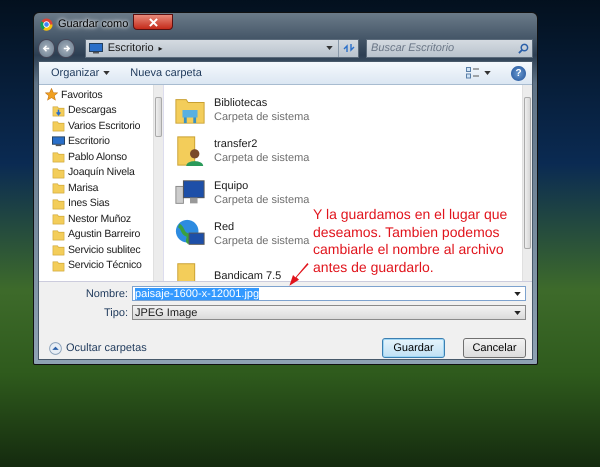 This screenshot has width=600, height=467. What do you see at coordinates (99, 218) in the screenshot?
I see `sidebar-item: Nestor Muñoz` at bounding box center [99, 218].